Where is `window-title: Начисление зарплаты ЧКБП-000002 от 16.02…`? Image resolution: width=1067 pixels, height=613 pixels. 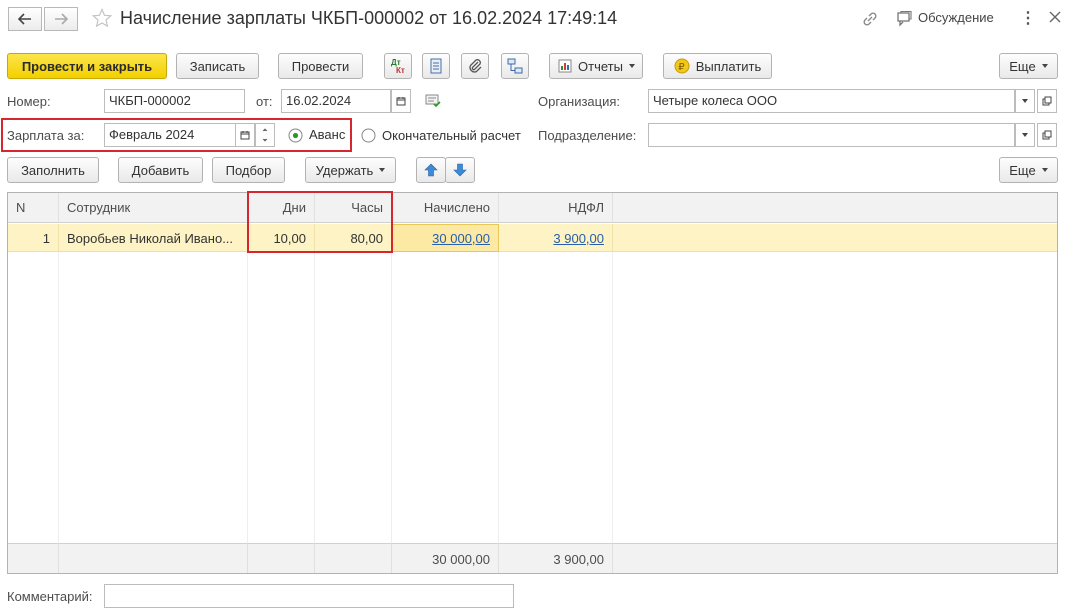 window-title: Начисление зарплаты ЧКБП-000002 от 16.02… is located at coordinates (369, 18).